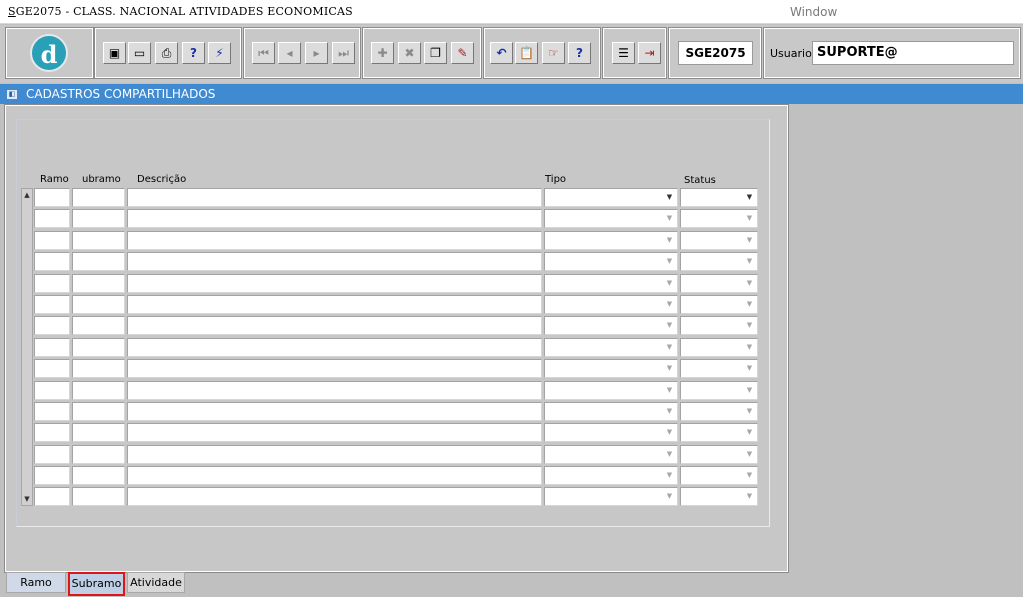  I want to click on duplicate-record-button: ❐, so click(435, 53).